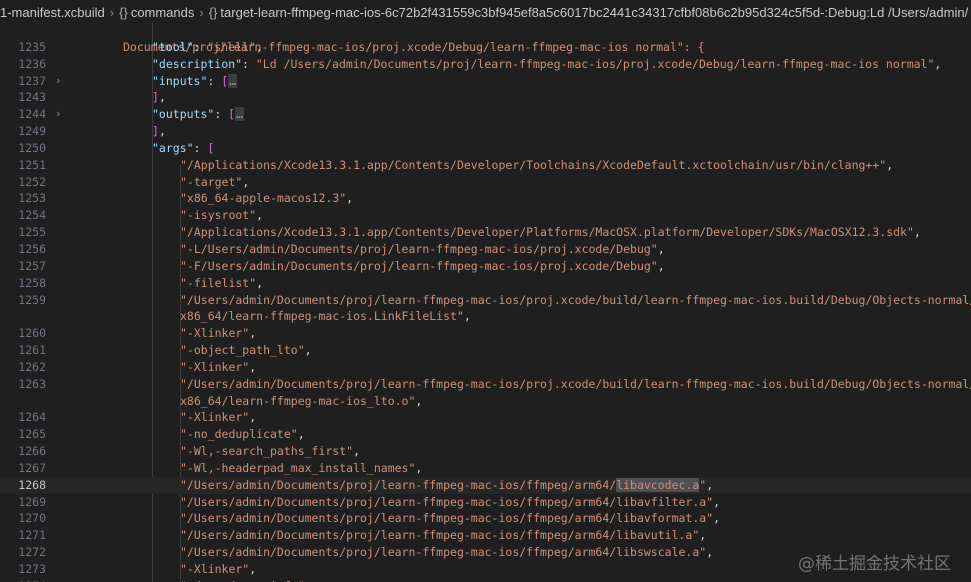  Describe the element at coordinates (485, 350) in the screenshot. I see `code-line: 1261 "-object_path_lto",` at that location.